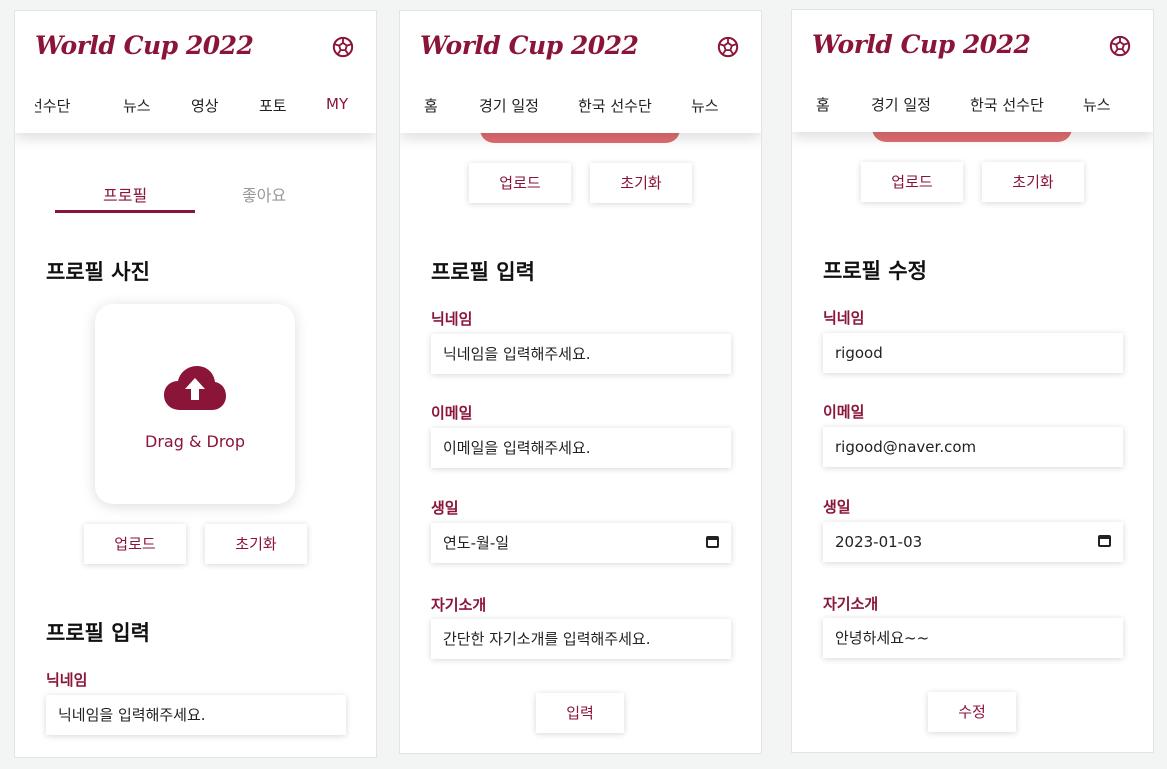 This screenshot has height=769, width=1167. Describe the element at coordinates (273, 105) in the screenshot. I see `nav-item-photo: 포토` at that location.